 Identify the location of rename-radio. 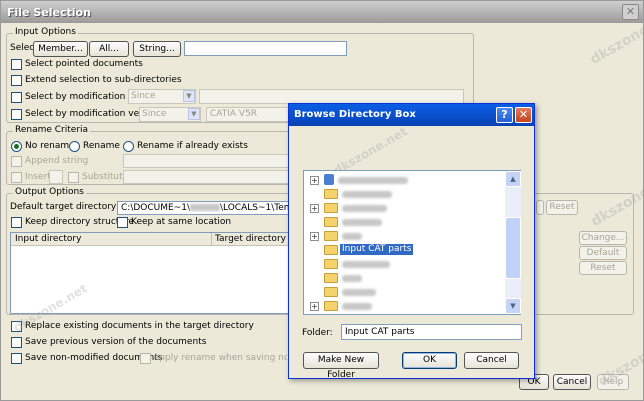
(74, 146).